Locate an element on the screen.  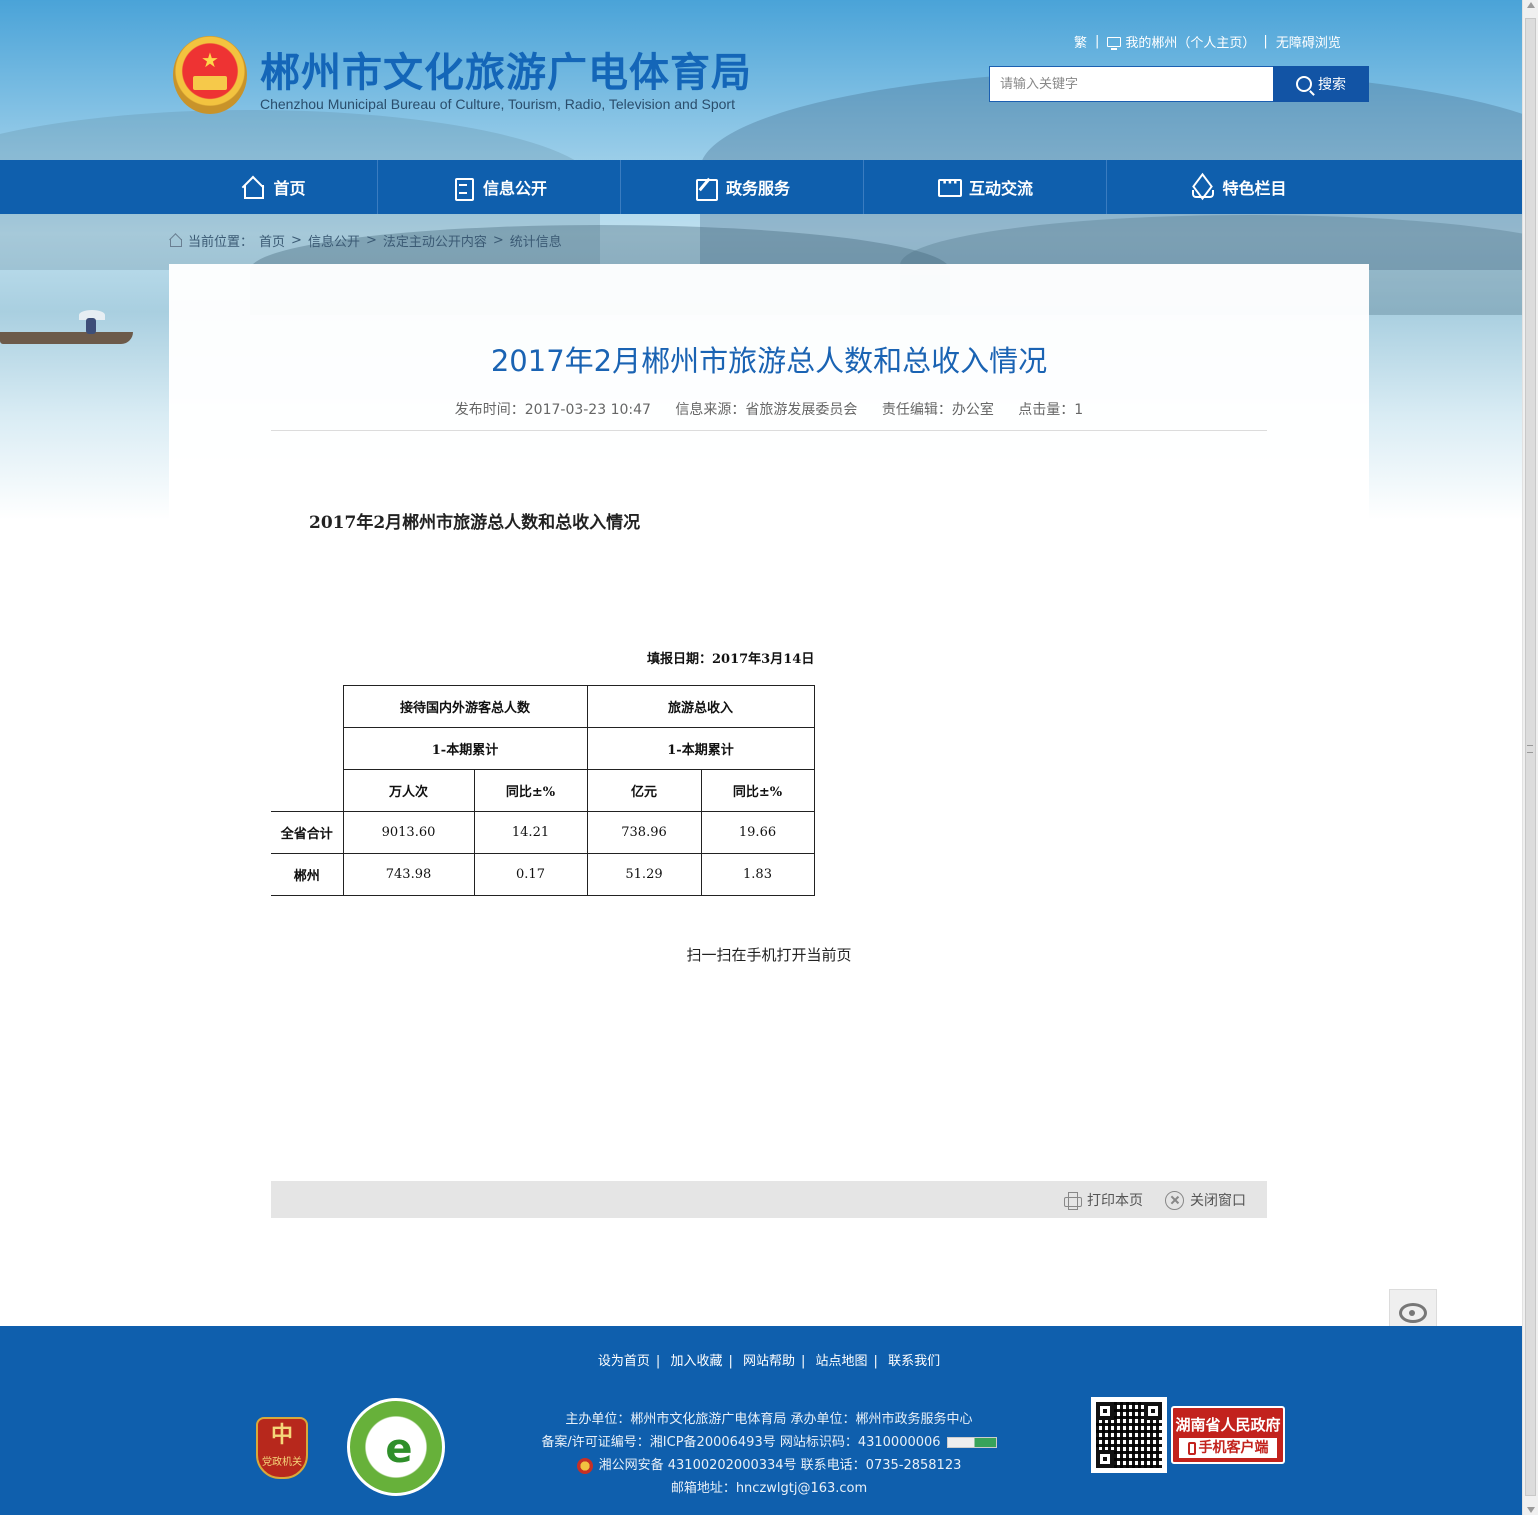
traditional-chinese-link: 繁 is located at coordinates (1080, 41).